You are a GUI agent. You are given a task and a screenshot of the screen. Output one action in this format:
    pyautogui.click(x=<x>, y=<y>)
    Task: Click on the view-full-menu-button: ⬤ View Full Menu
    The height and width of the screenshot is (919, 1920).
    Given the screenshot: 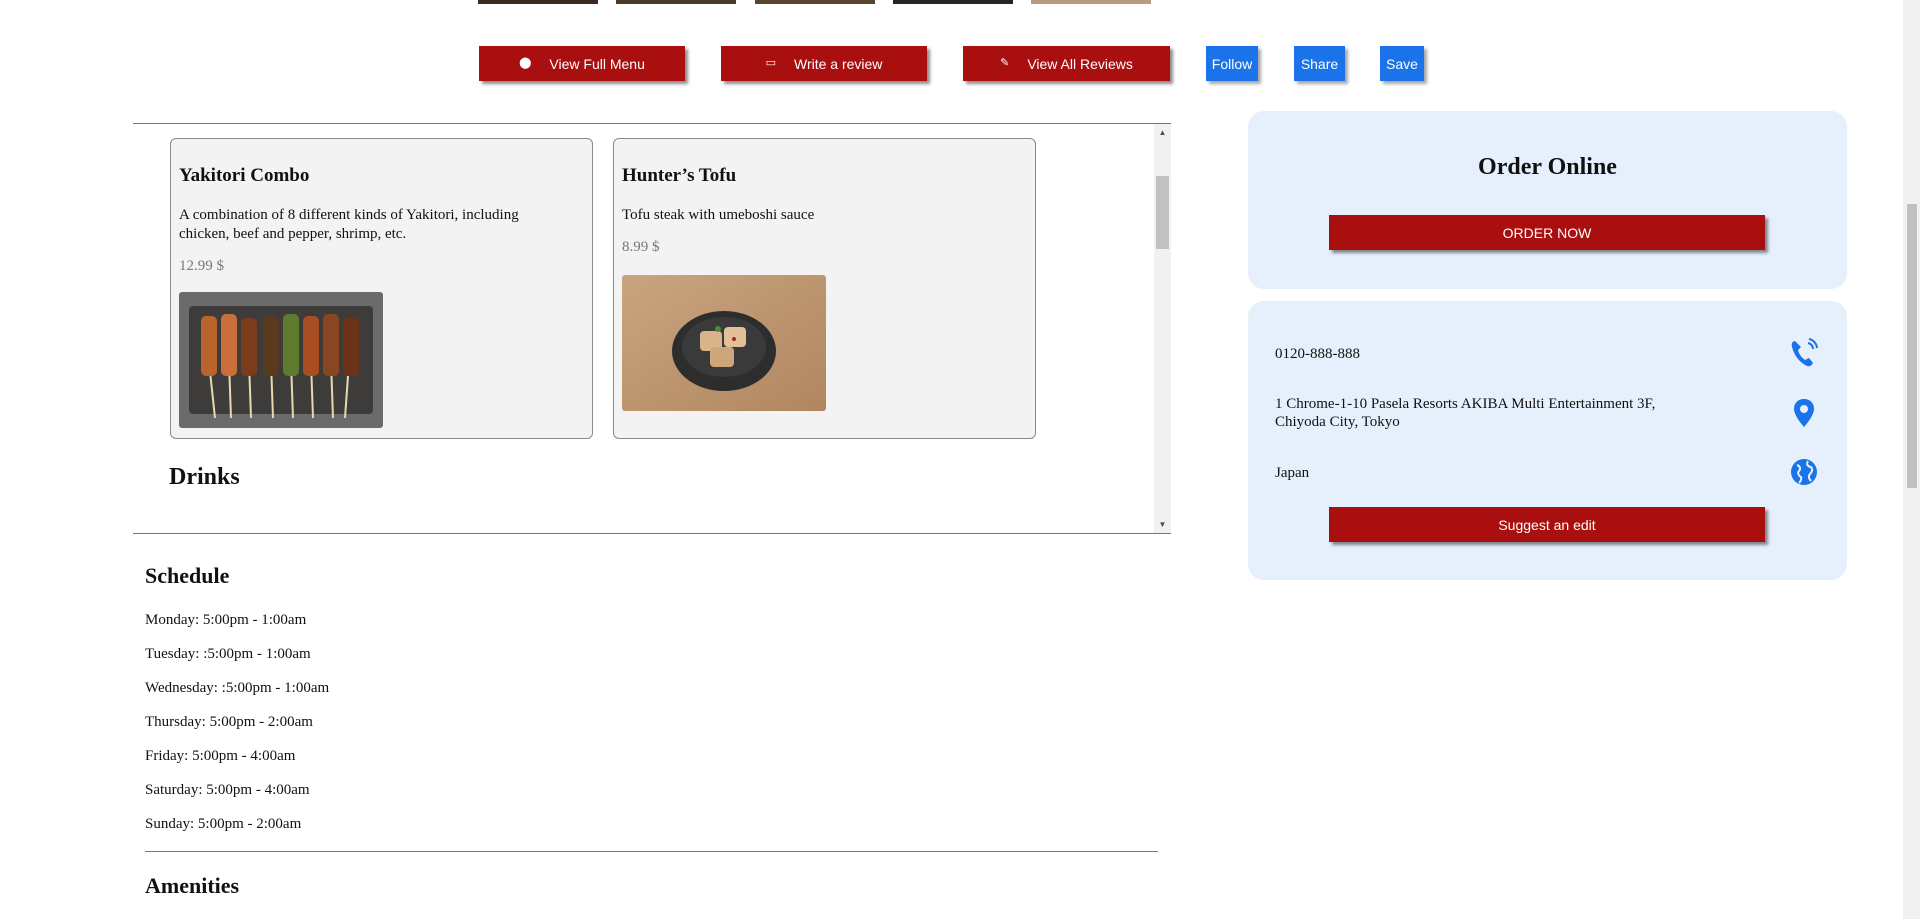 What is the action you would take?
    pyautogui.click(x=582, y=63)
    